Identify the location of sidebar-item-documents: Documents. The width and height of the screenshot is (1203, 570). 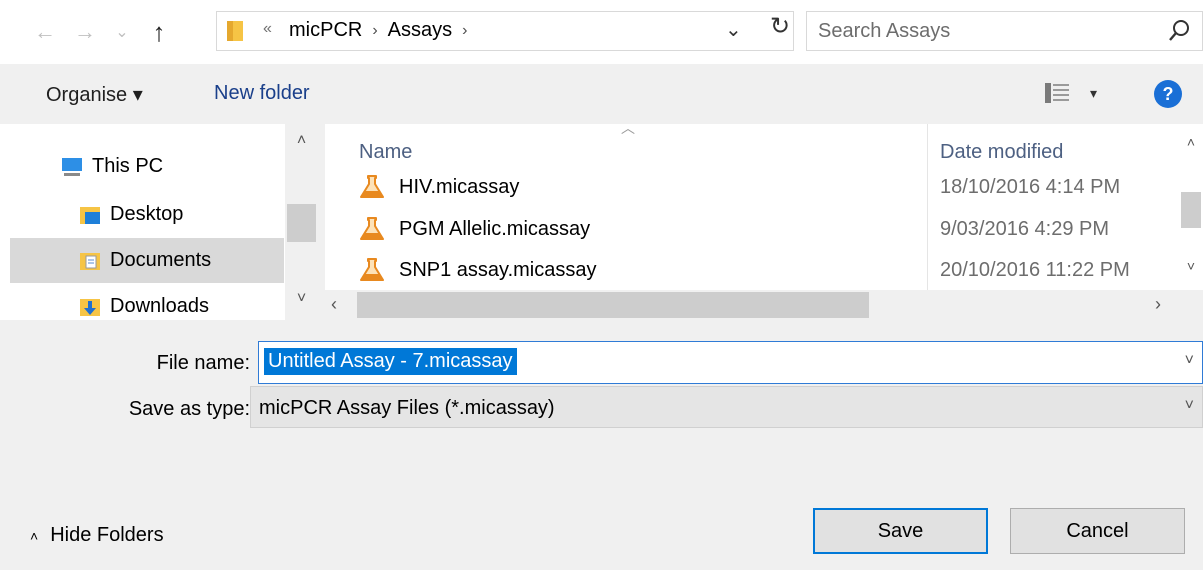
(147, 260).